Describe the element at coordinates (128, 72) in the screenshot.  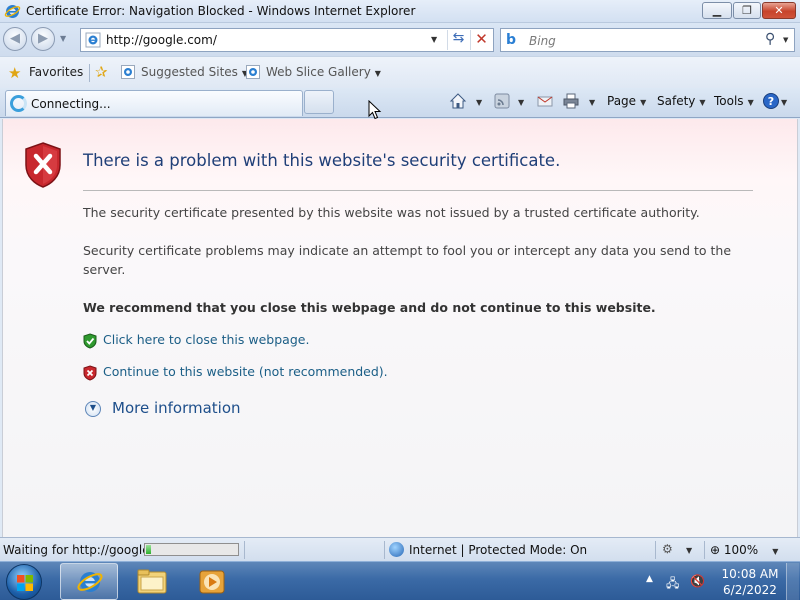
I see `suggested-sites-ie-icon` at that location.